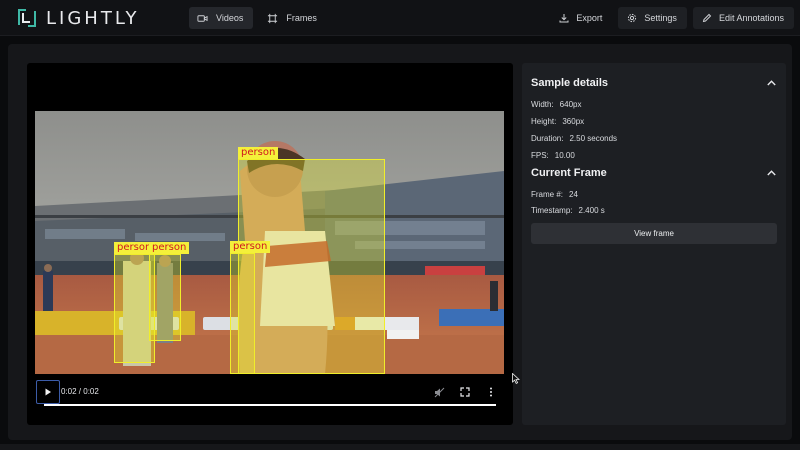 This screenshot has width=800, height=450. What do you see at coordinates (270, 400) in the screenshot?
I see `video-controls: 0:02 / 0:02` at bounding box center [270, 400].